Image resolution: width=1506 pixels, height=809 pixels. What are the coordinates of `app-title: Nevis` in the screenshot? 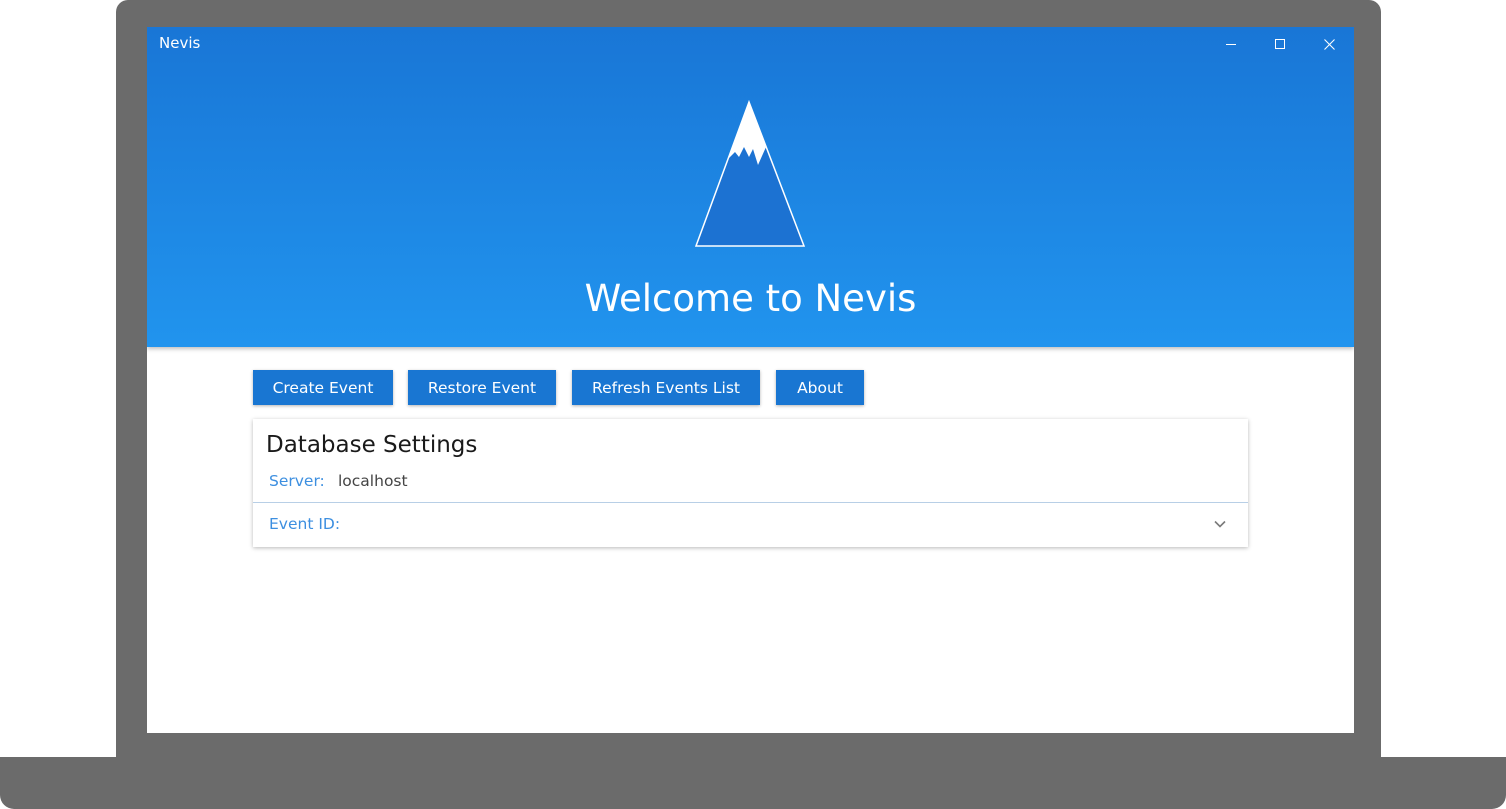 It's located at (180, 43).